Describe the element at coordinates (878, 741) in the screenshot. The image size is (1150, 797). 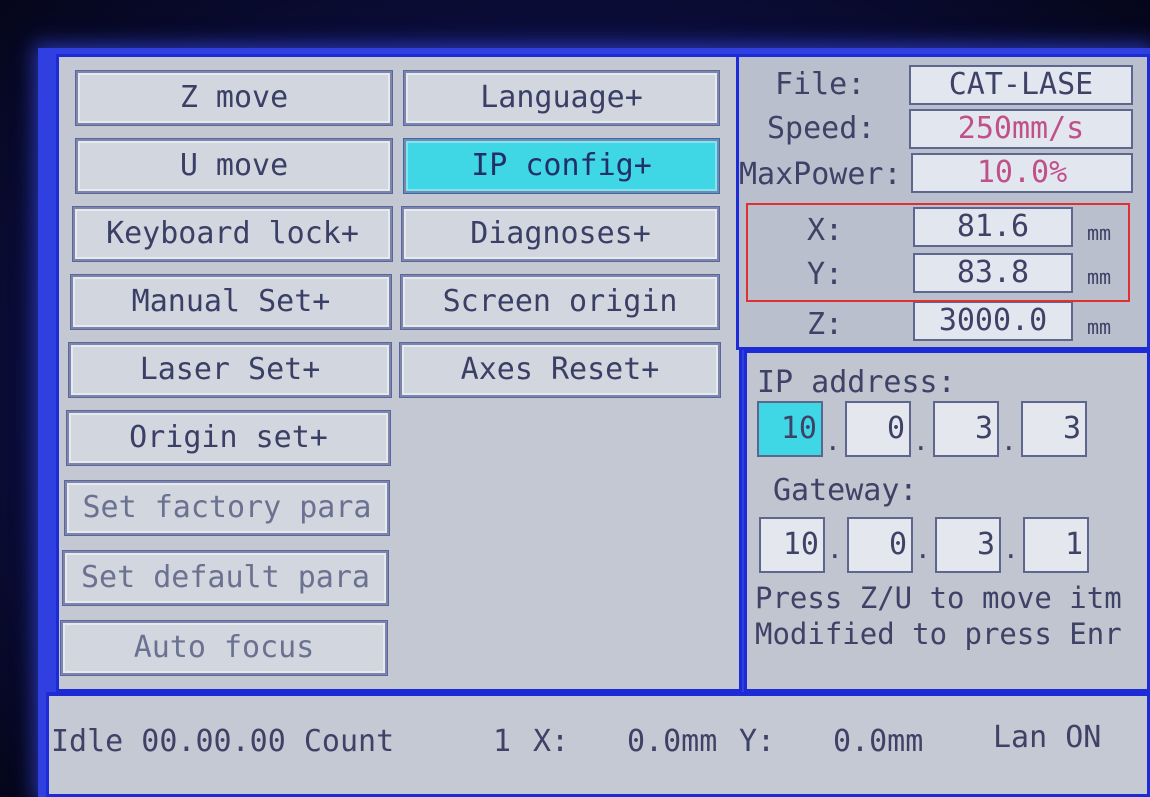
I see `status-y-value: 0.0mm` at that location.